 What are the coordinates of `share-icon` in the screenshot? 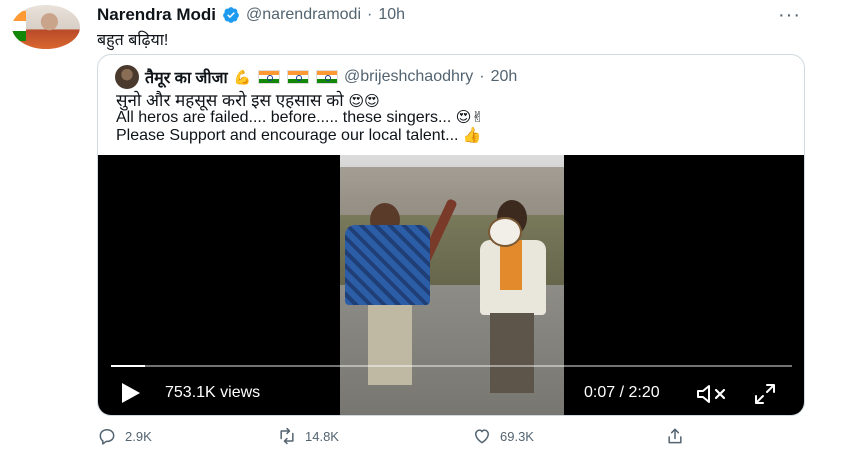 It's located at (675, 436).